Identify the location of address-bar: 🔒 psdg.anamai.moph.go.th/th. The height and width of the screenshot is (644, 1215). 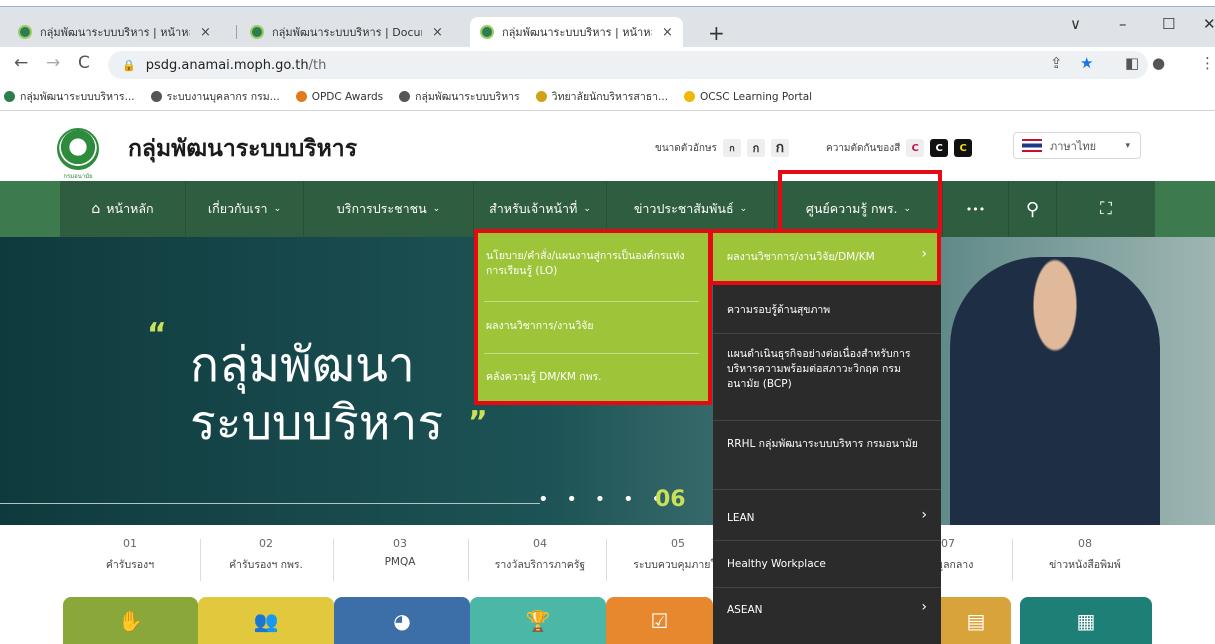
(628, 65).